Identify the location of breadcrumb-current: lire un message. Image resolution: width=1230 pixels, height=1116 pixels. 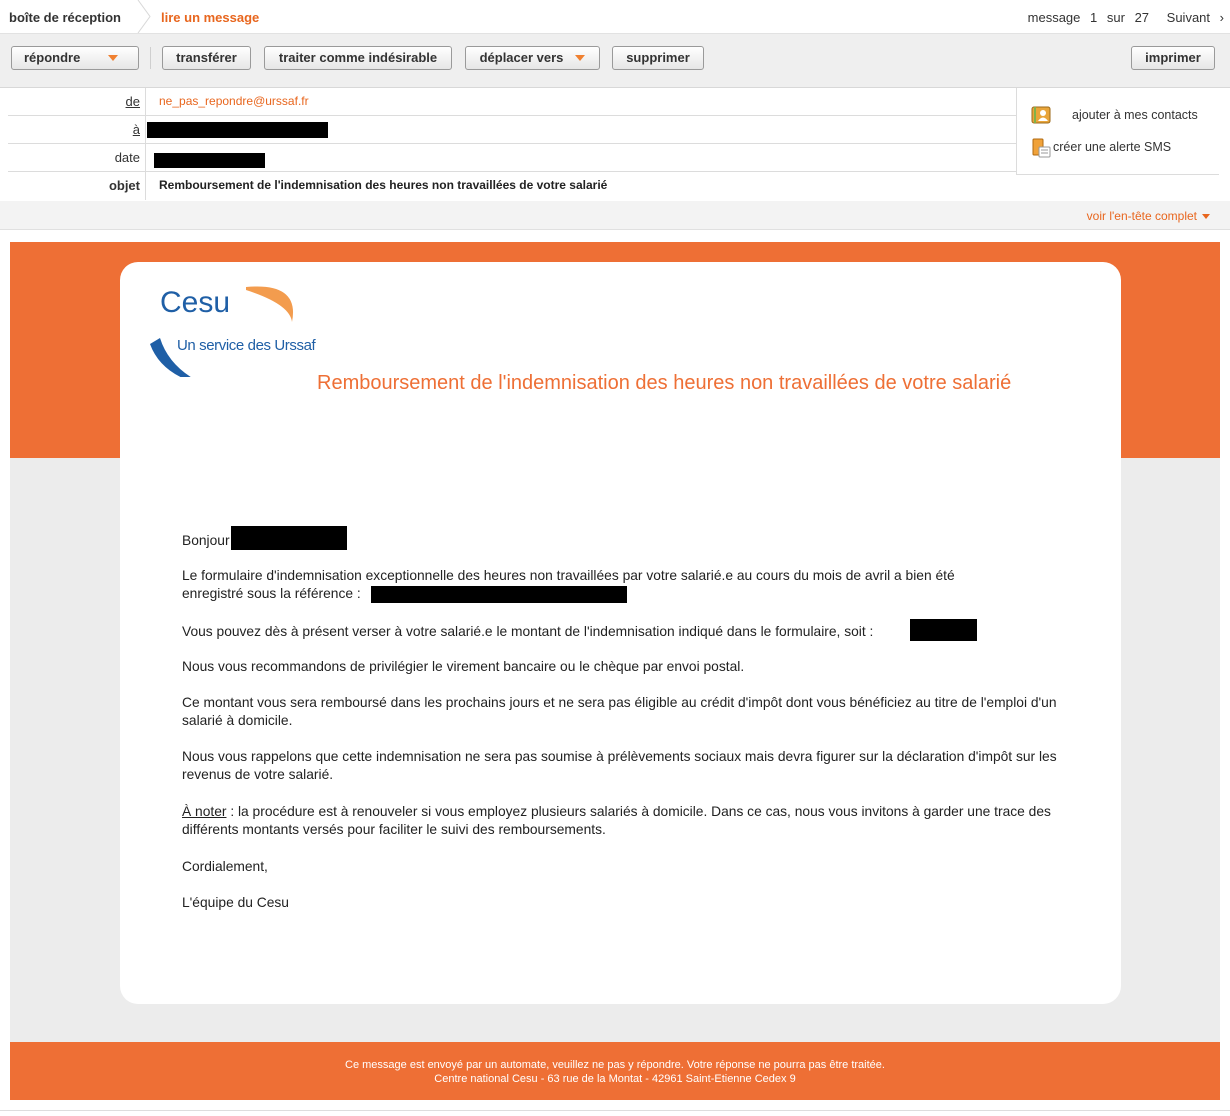
(210, 17).